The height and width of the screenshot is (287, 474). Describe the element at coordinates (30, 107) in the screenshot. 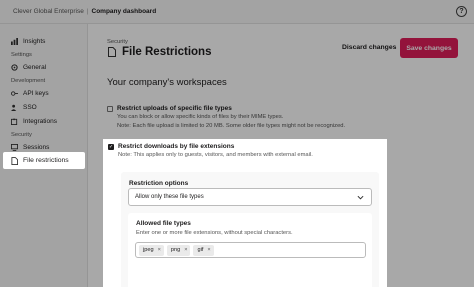

I see `sidebar-item-label: SSO` at that location.